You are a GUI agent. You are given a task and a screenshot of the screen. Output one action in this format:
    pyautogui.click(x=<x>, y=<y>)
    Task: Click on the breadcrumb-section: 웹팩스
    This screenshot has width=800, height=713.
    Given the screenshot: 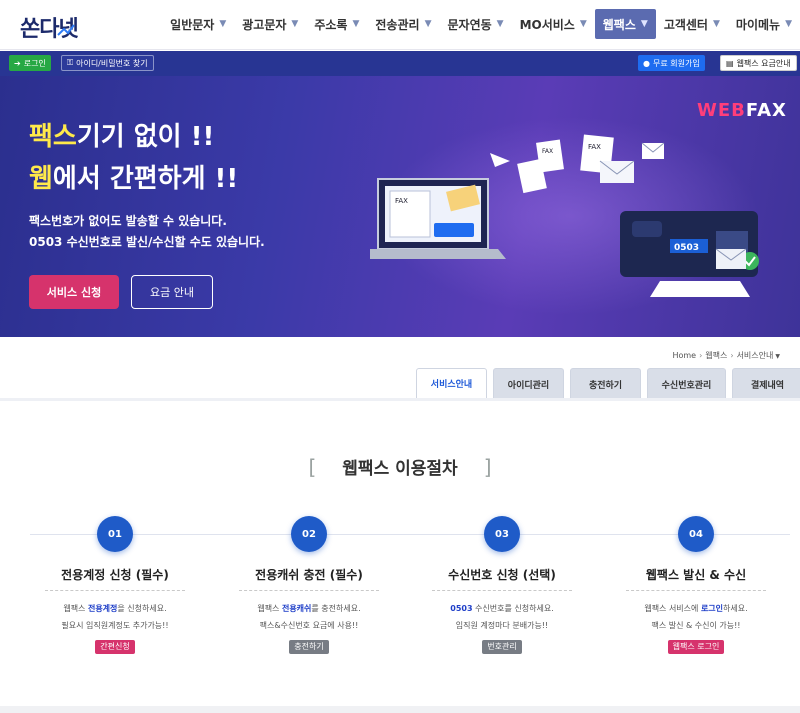 What is the action you would take?
    pyautogui.click(x=716, y=355)
    